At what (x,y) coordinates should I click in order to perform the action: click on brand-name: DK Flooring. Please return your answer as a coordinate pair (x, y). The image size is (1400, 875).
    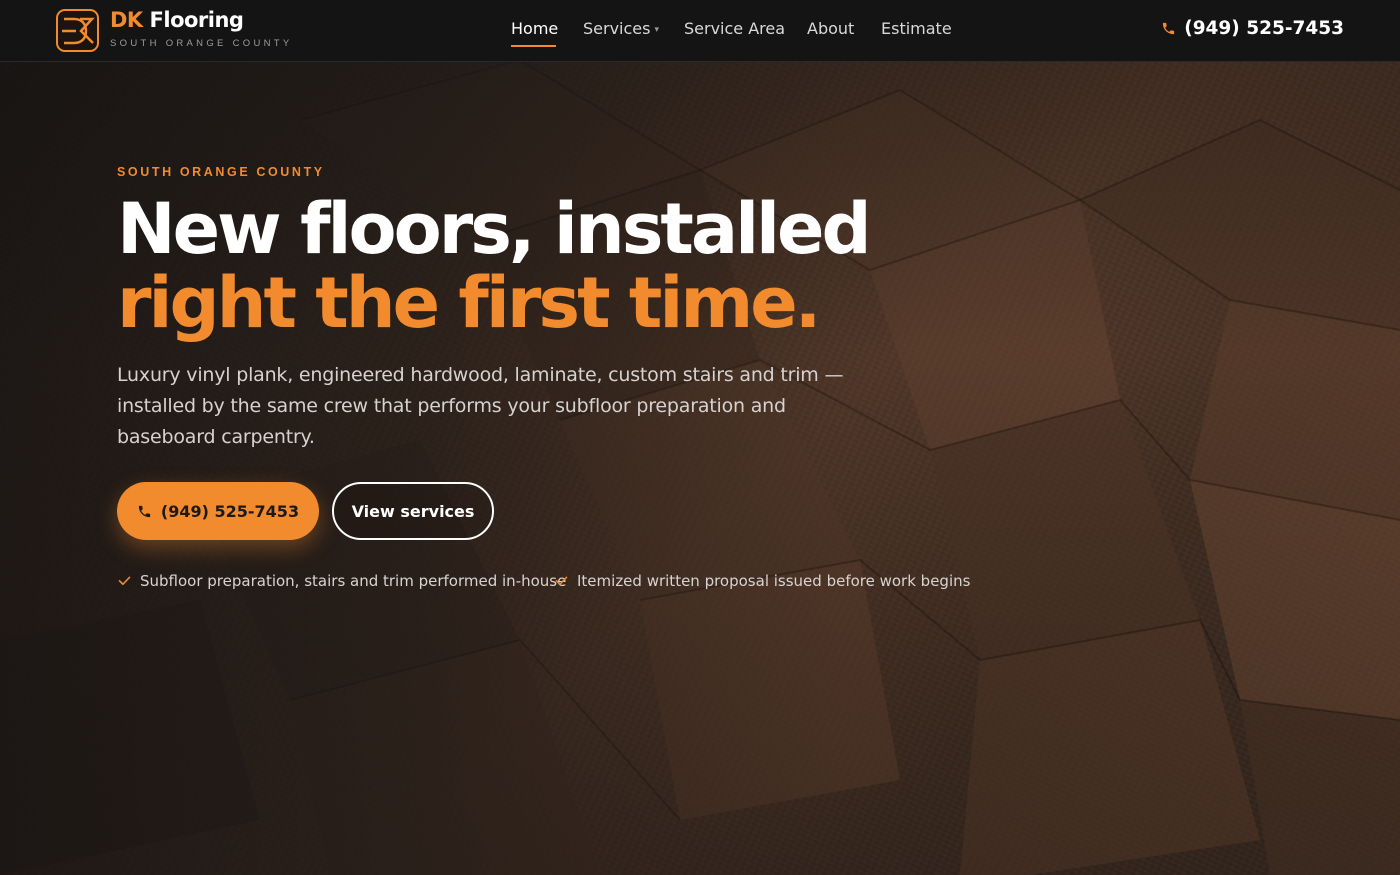
    Looking at the image, I should click on (177, 20).